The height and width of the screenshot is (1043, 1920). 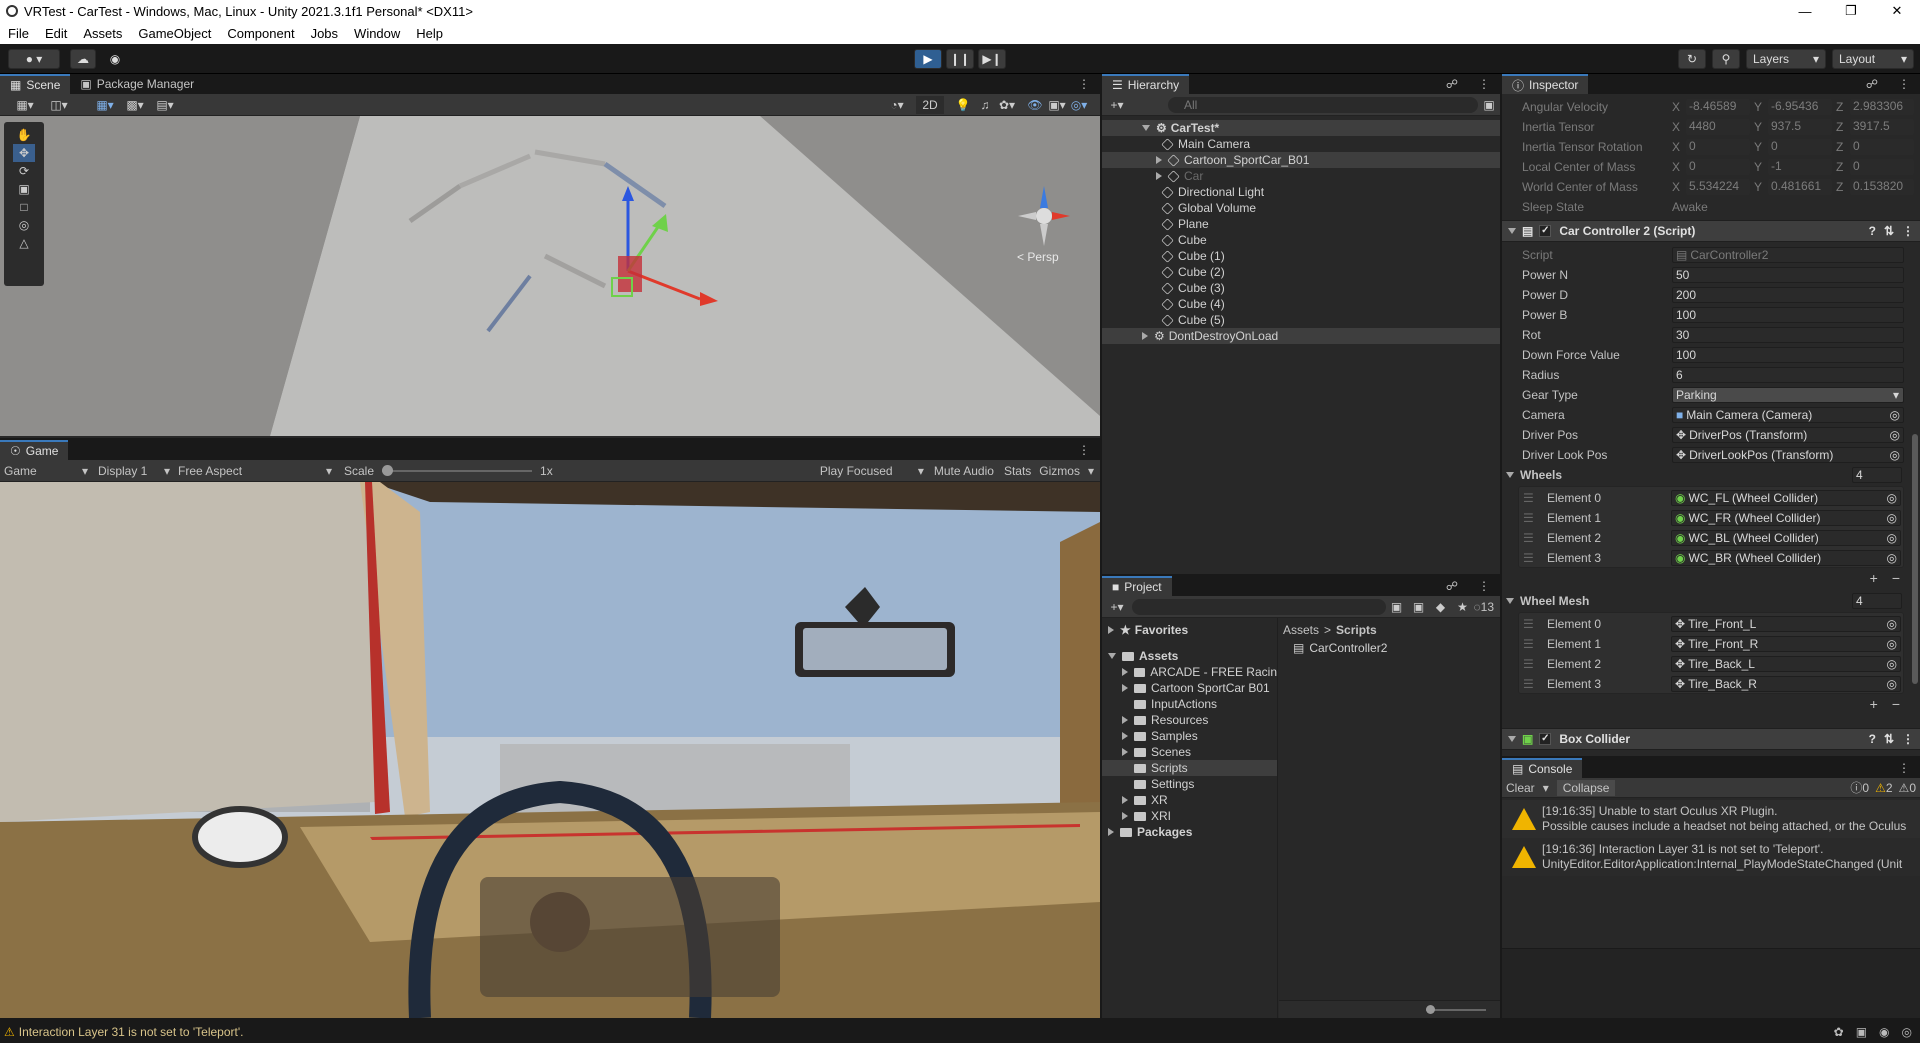 I want to click on wheel-collider-field: ◉ WC_FR (Wheel Collider) ◎, so click(x=1786, y=518).